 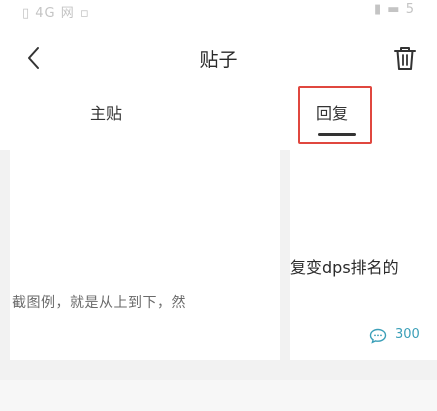 I want to click on tab-active-indicator, so click(x=337, y=134).